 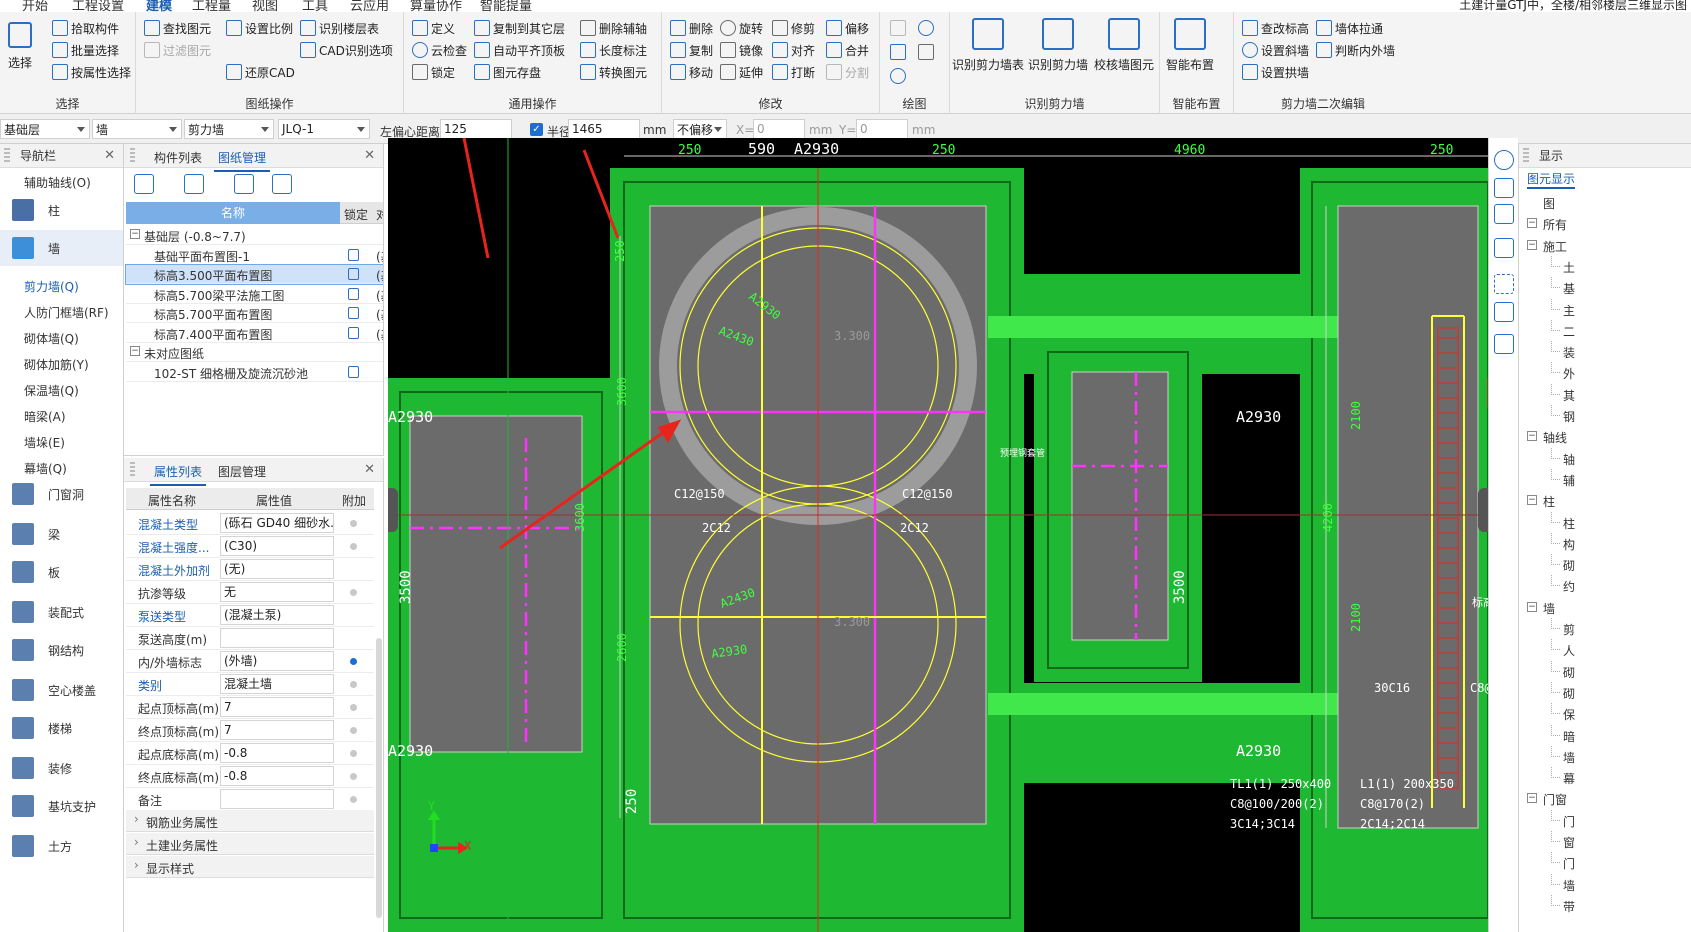 What do you see at coordinates (178, 157) in the screenshot?
I see `tab-component-list: 构件列表` at bounding box center [178, 157].